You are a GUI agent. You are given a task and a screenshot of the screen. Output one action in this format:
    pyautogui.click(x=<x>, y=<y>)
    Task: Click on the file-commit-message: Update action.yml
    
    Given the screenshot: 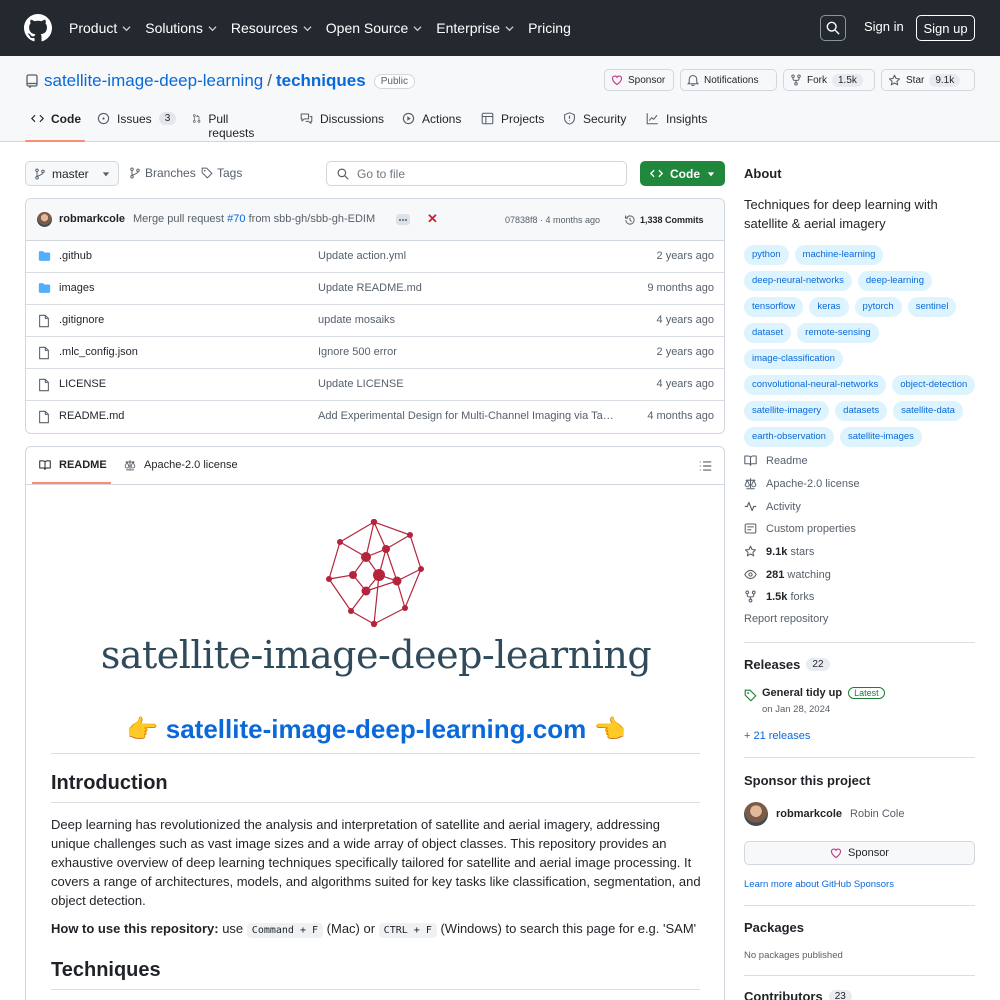 What is the action you would take?
    pyautogui.click(x=468, y=256)
    